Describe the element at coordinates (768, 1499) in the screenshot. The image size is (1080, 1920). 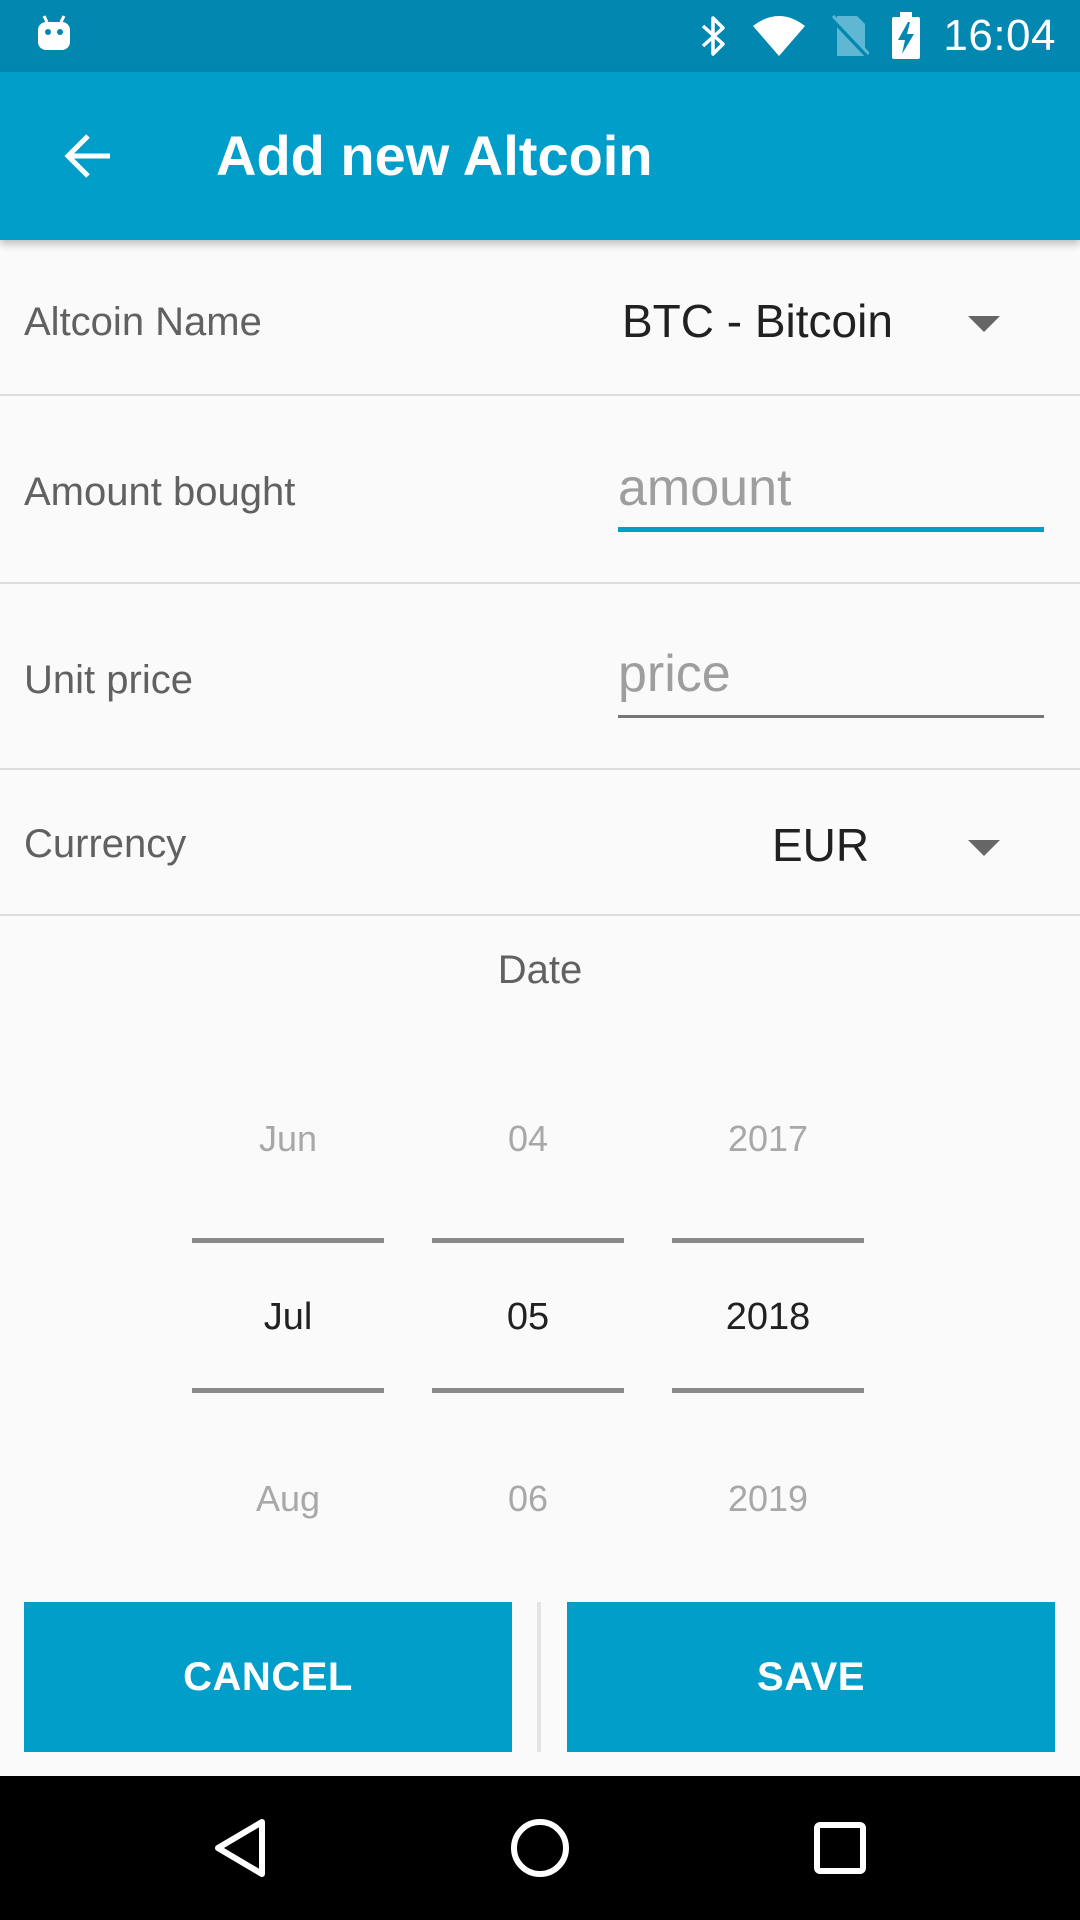
I see `year-next: 2019` at that location.